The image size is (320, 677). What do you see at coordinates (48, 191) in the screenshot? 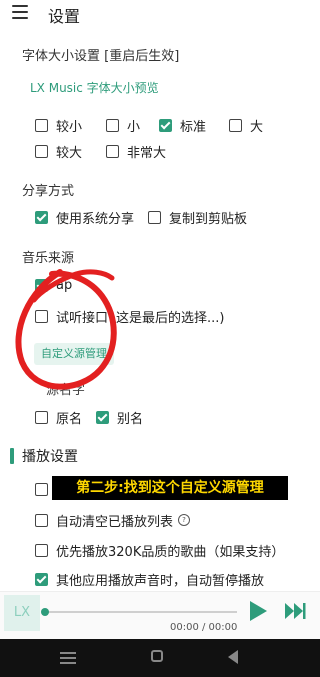
I see `share-label: 分享方式` at bounding box center [48, 191].